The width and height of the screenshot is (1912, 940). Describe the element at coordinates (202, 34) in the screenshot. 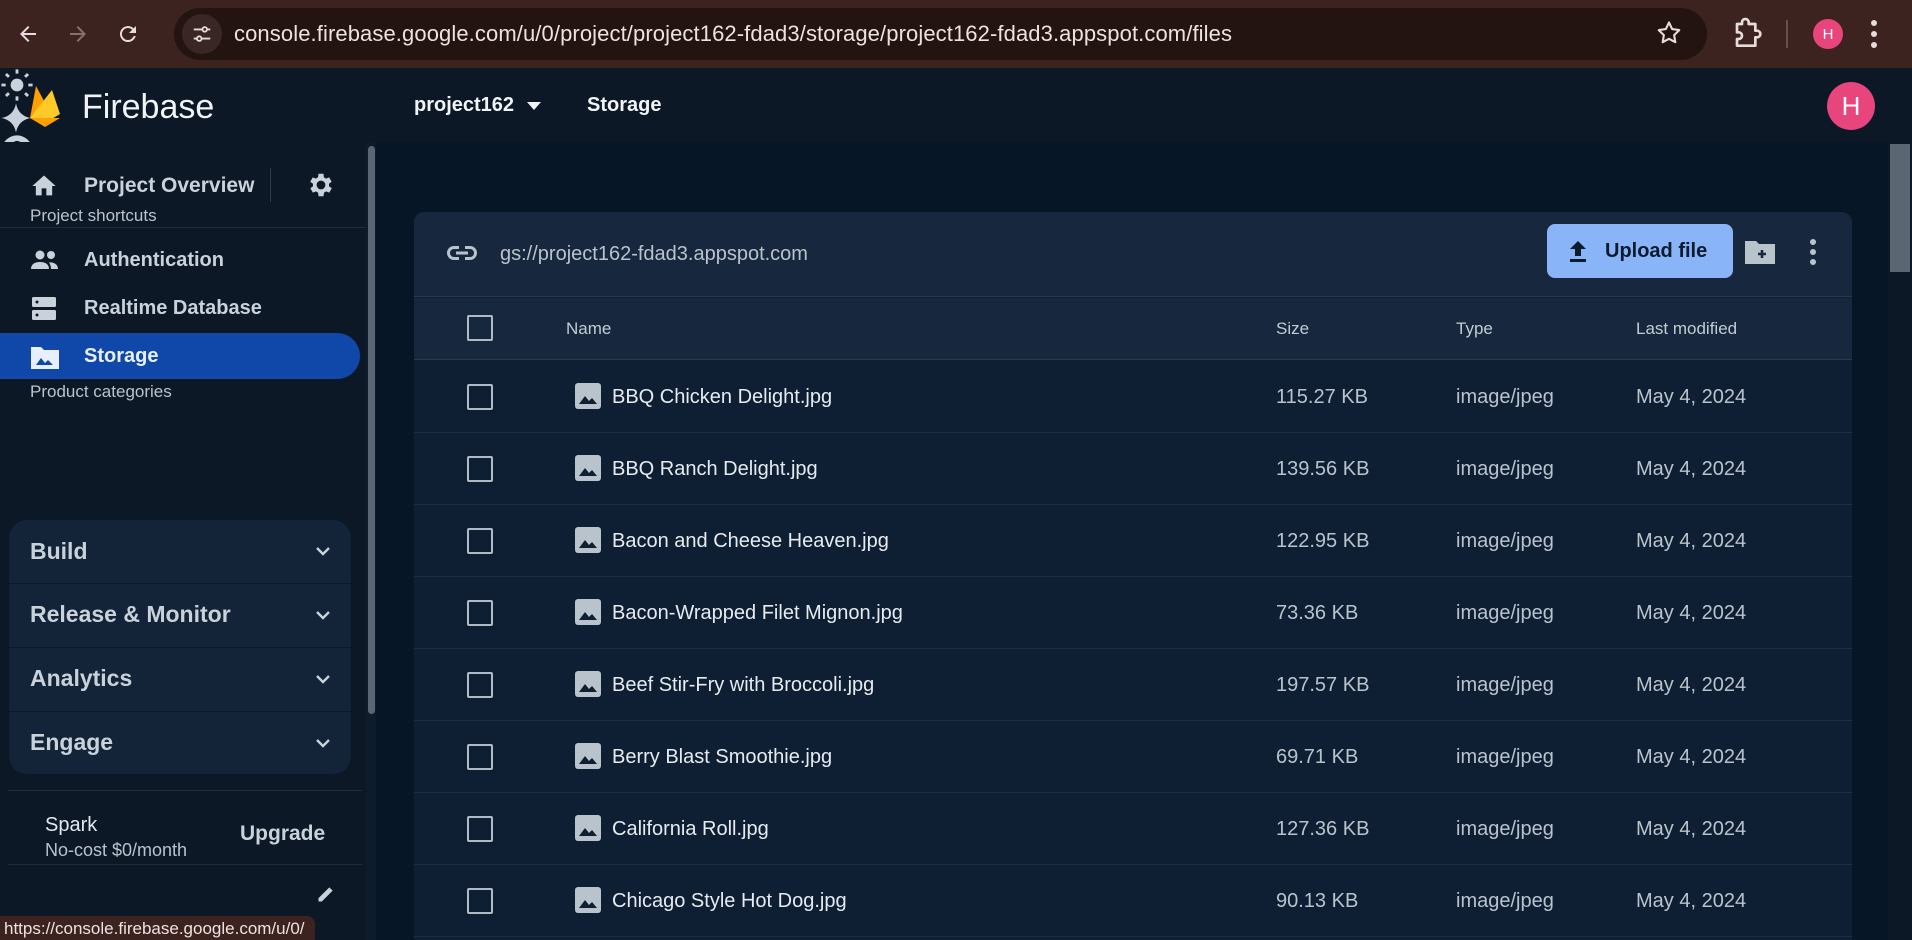

I see `site-info-button` at that location.